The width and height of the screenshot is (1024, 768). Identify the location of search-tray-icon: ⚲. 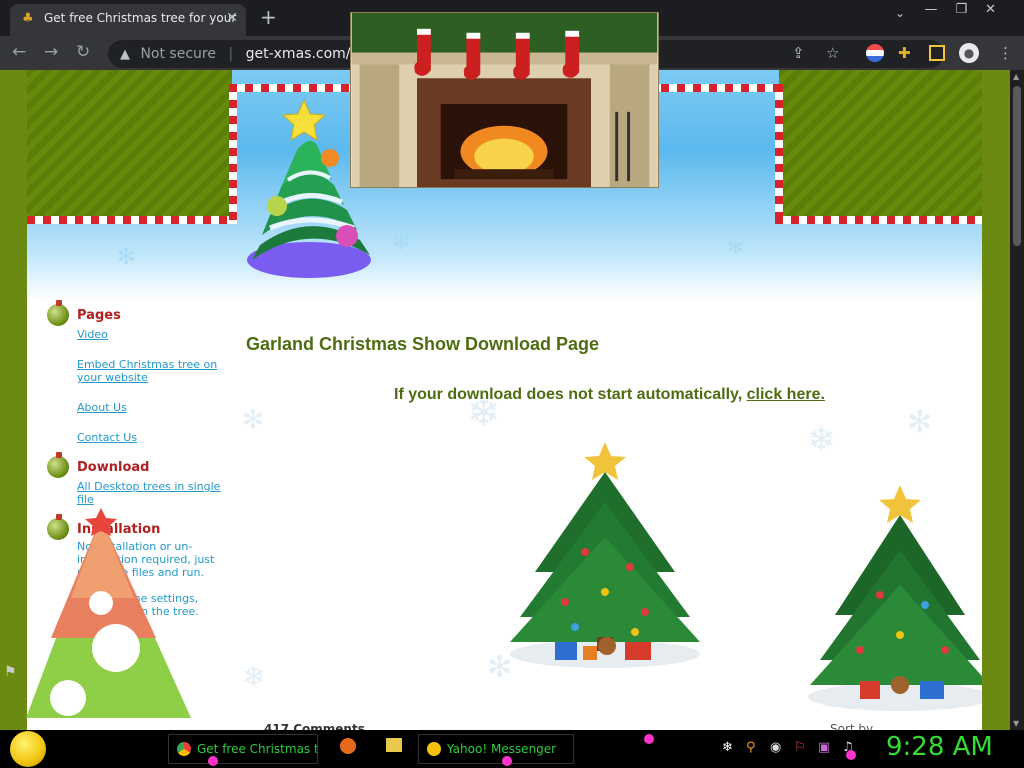
(751, 748).